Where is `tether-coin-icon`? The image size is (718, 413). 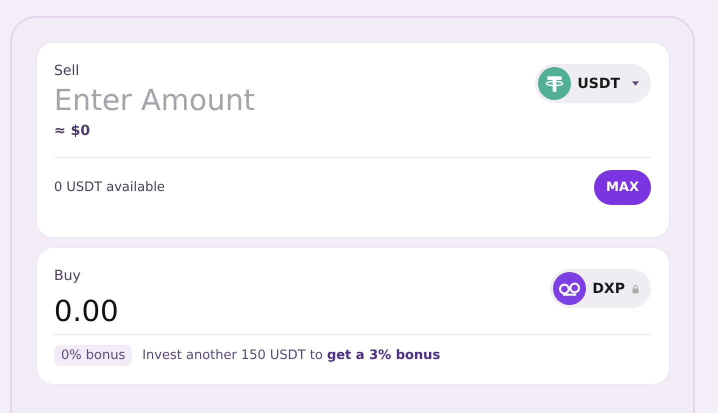
tether-coin-icon is located at coordinates (555, 83).